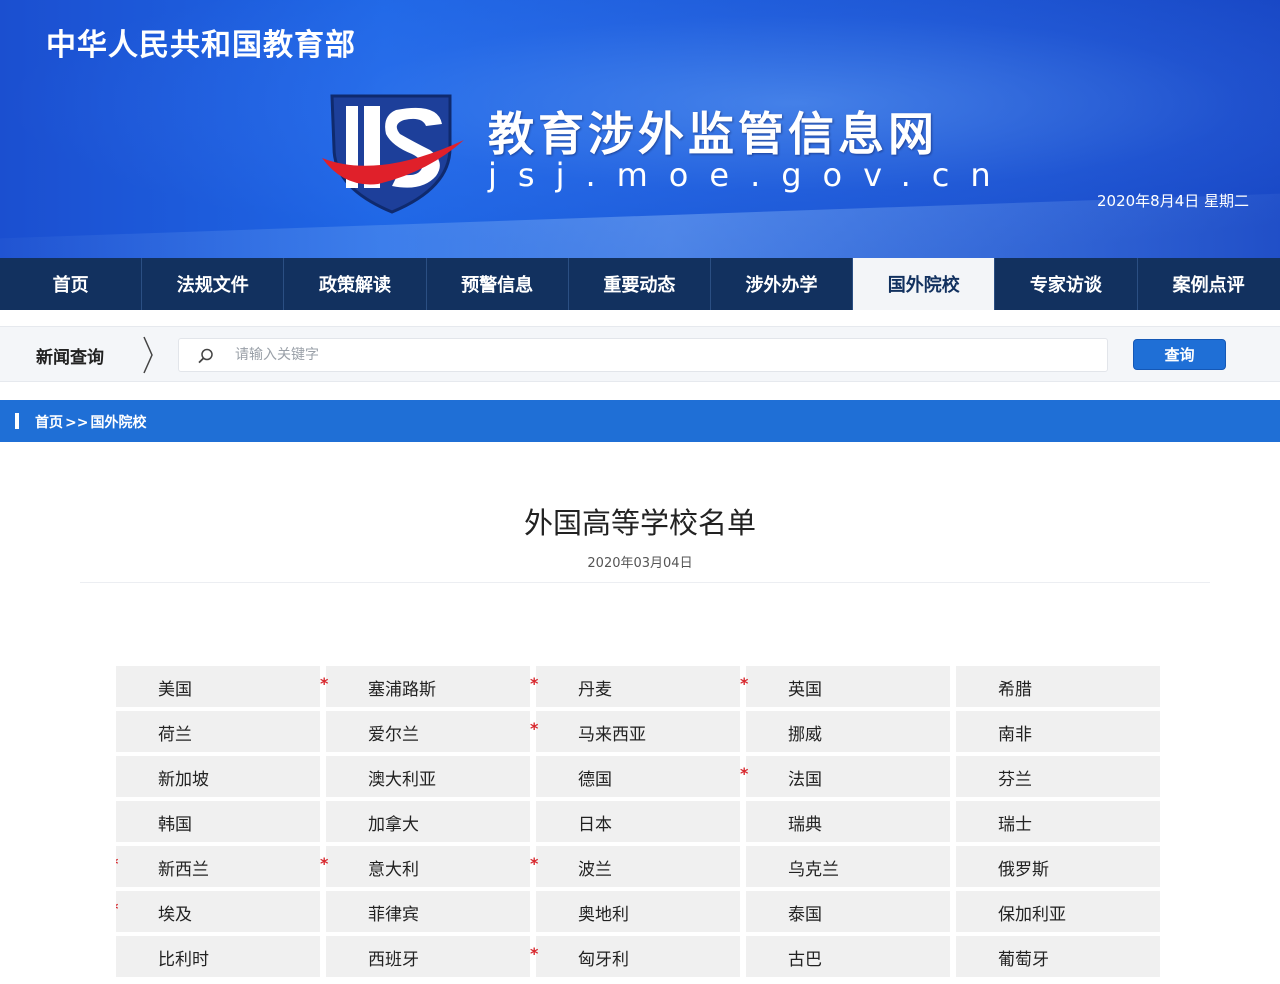 Image resolution: width=1280 pixels, height=984 pixels. I want to click on search-box, so click(643, 355).